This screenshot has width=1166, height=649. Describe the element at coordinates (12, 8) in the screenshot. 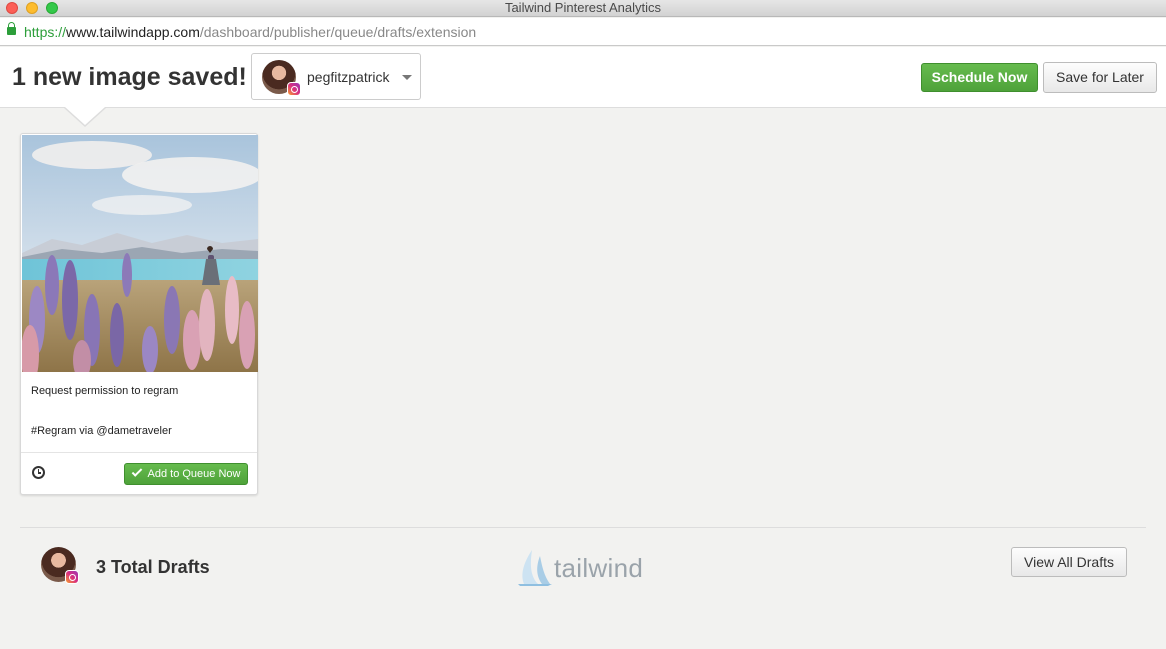

I see `close-window-button` at that location.